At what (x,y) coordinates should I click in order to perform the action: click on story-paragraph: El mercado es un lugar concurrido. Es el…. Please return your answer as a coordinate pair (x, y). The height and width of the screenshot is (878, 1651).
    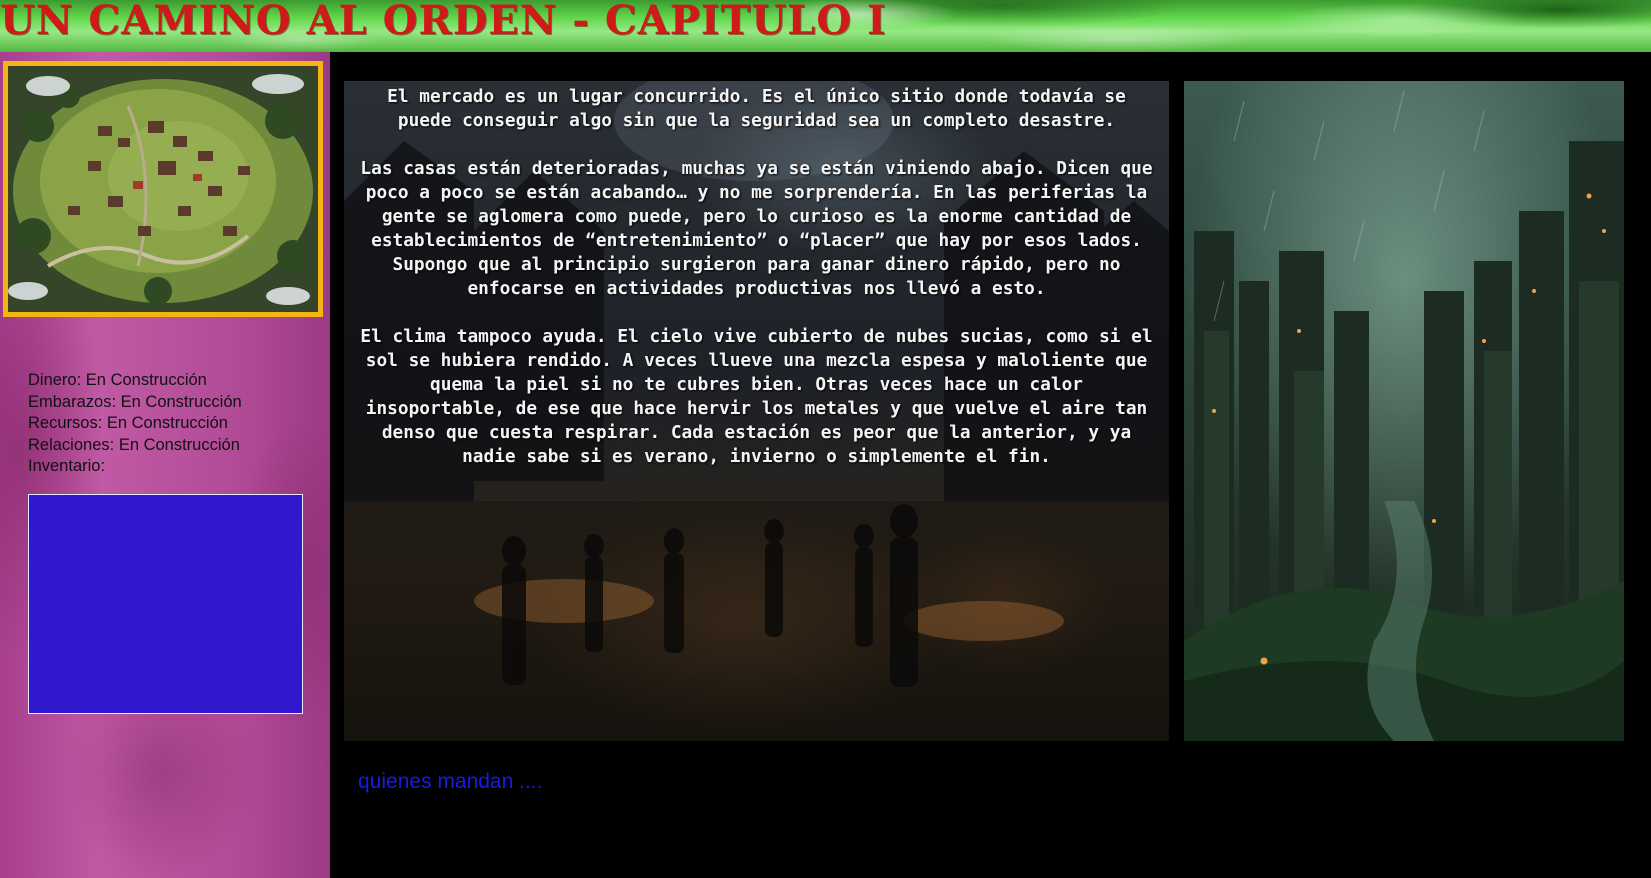
    Looking at the image, I should click on (756, 108).